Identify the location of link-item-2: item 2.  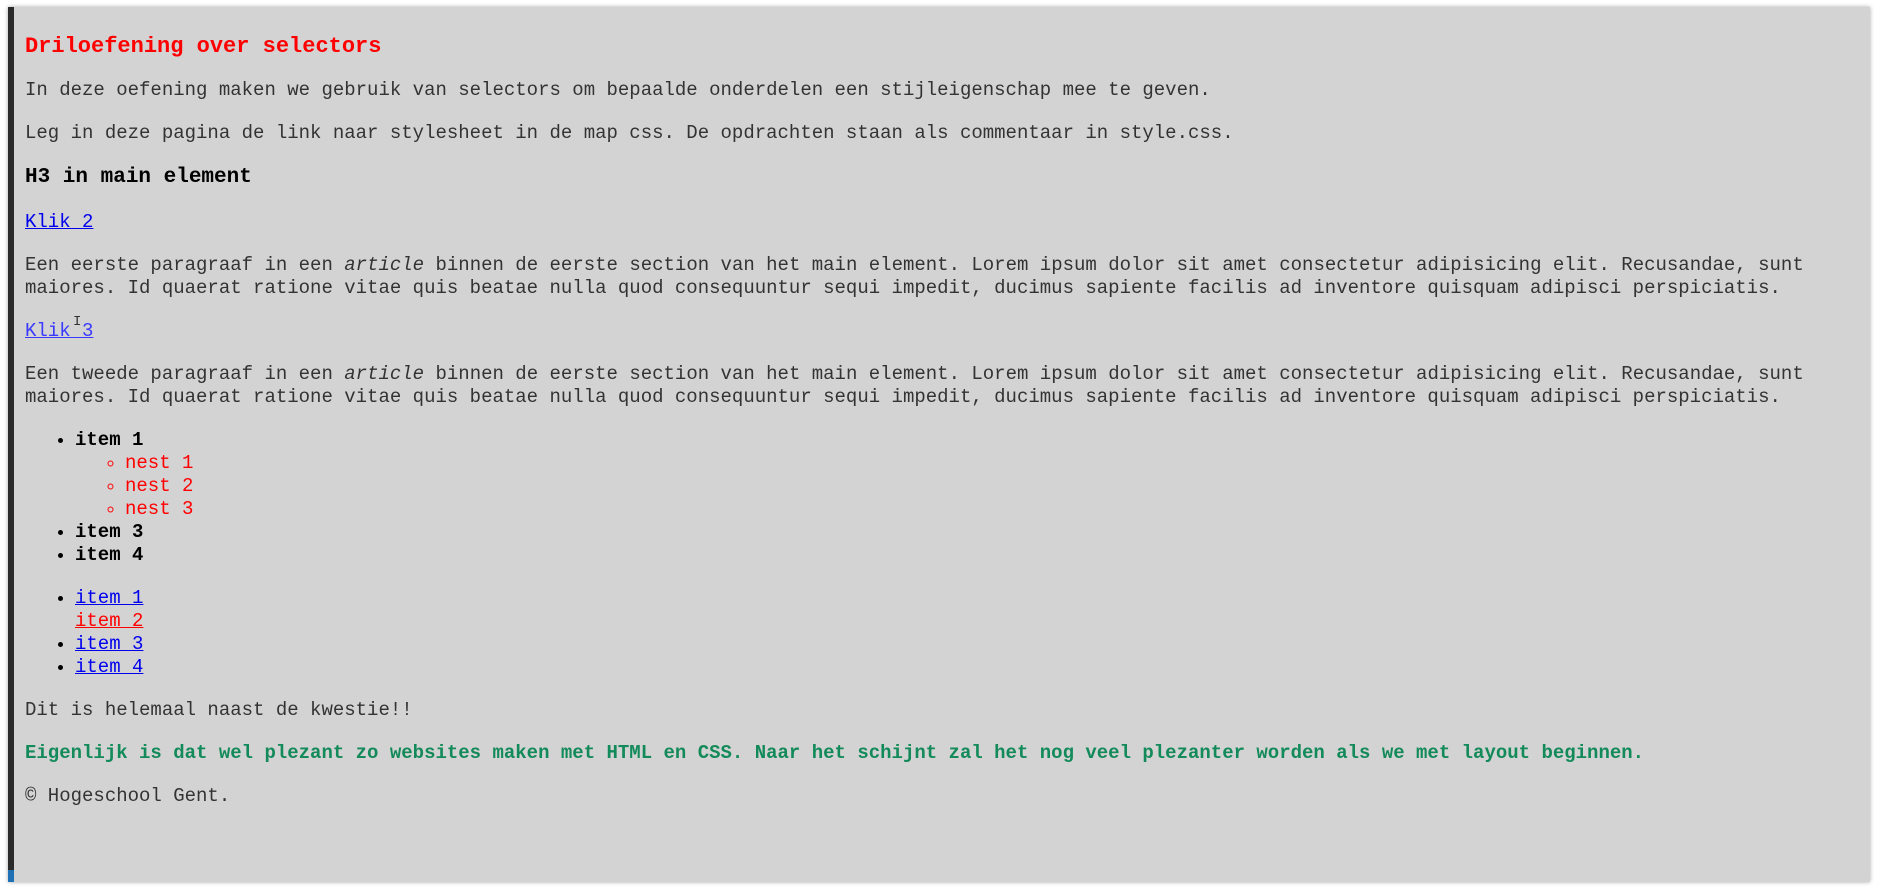
(109, 621).